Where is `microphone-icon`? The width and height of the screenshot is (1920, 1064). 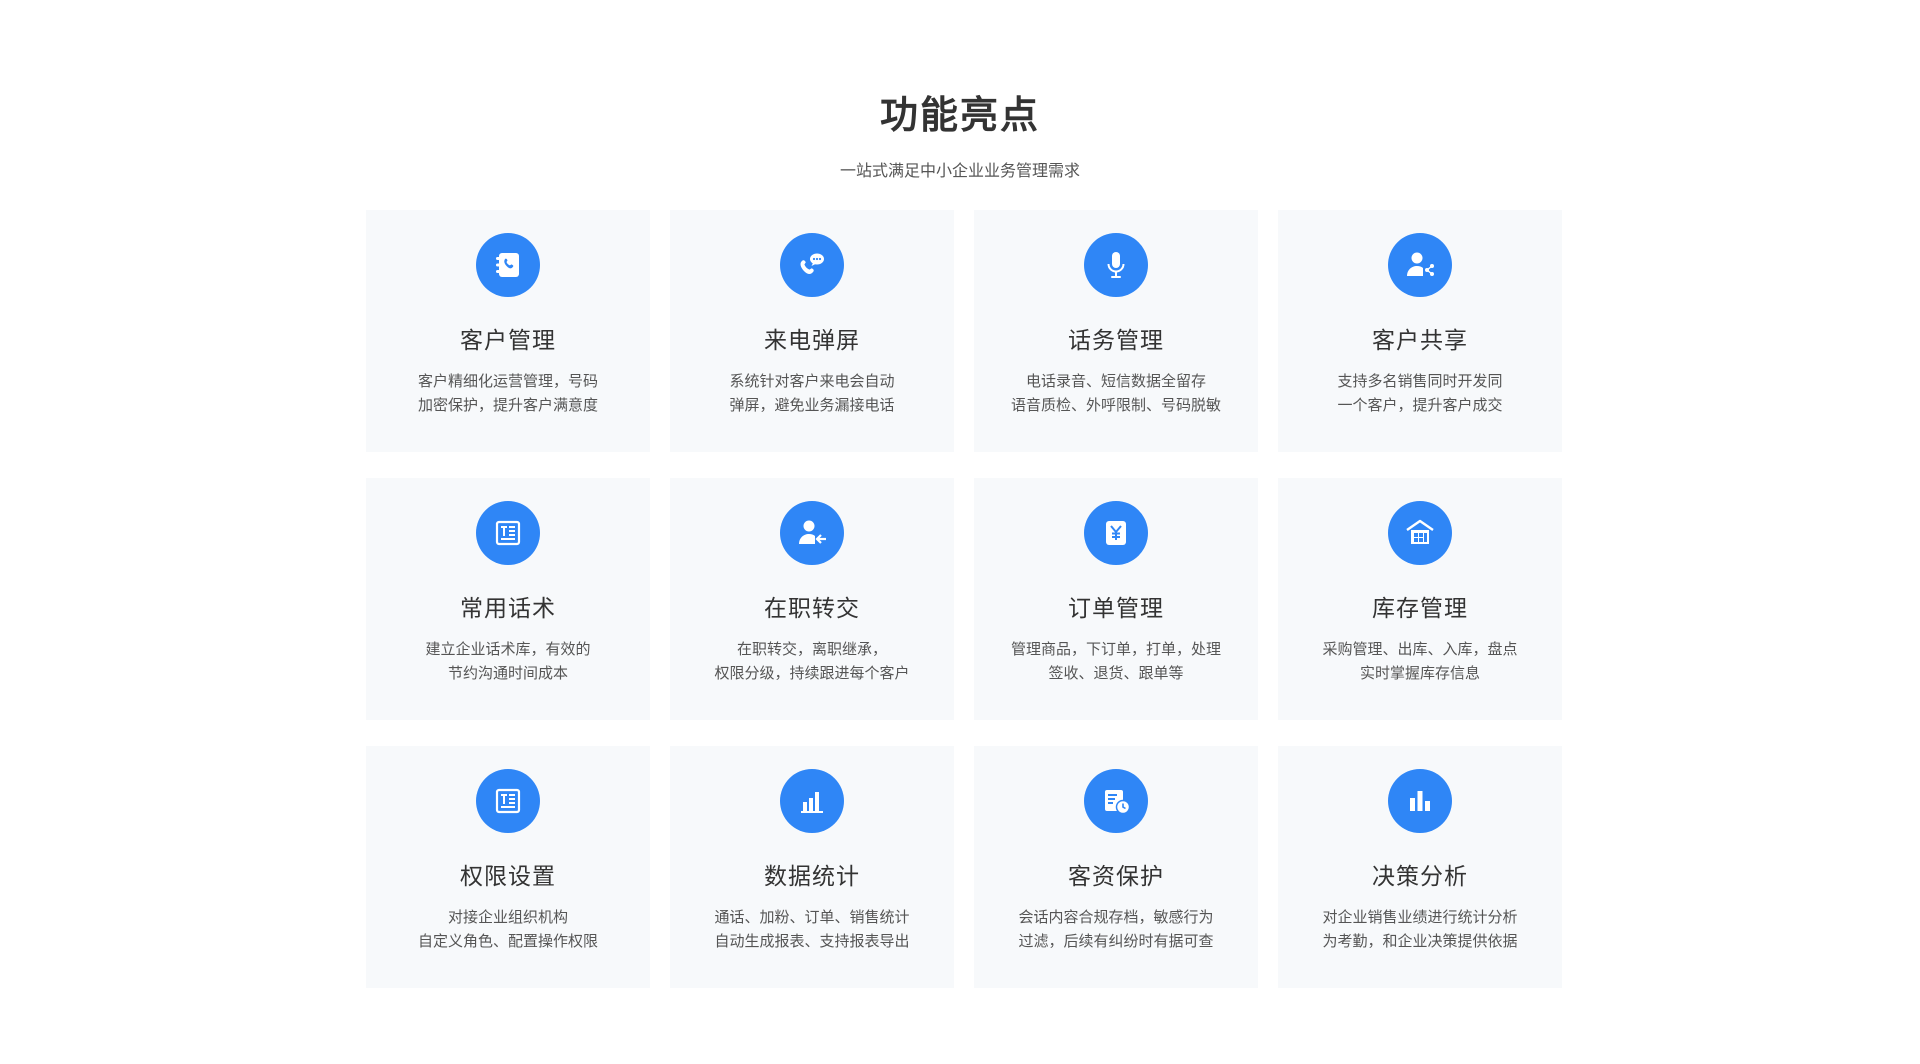 microphone-icon is located at coordinates (1116, 265).